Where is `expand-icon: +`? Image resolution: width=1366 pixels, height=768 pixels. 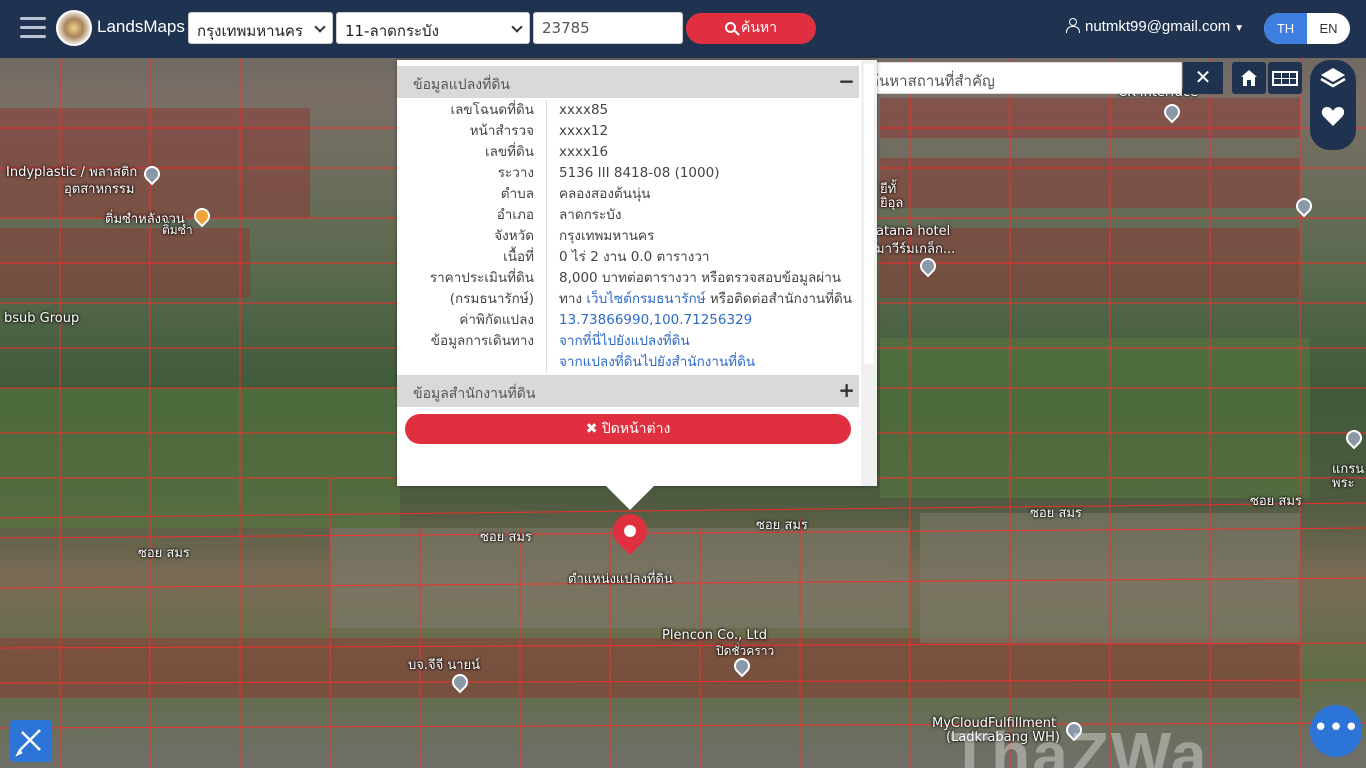 expand-icon: + is located at coordinates (846, 390).